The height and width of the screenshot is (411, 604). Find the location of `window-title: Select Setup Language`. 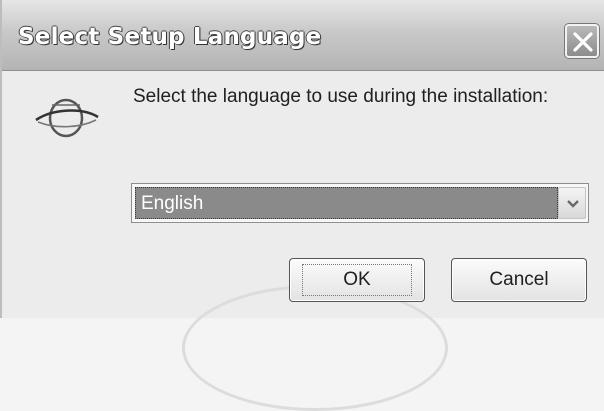

window-title: Select Setup Language is located at coordinates (170, 37).